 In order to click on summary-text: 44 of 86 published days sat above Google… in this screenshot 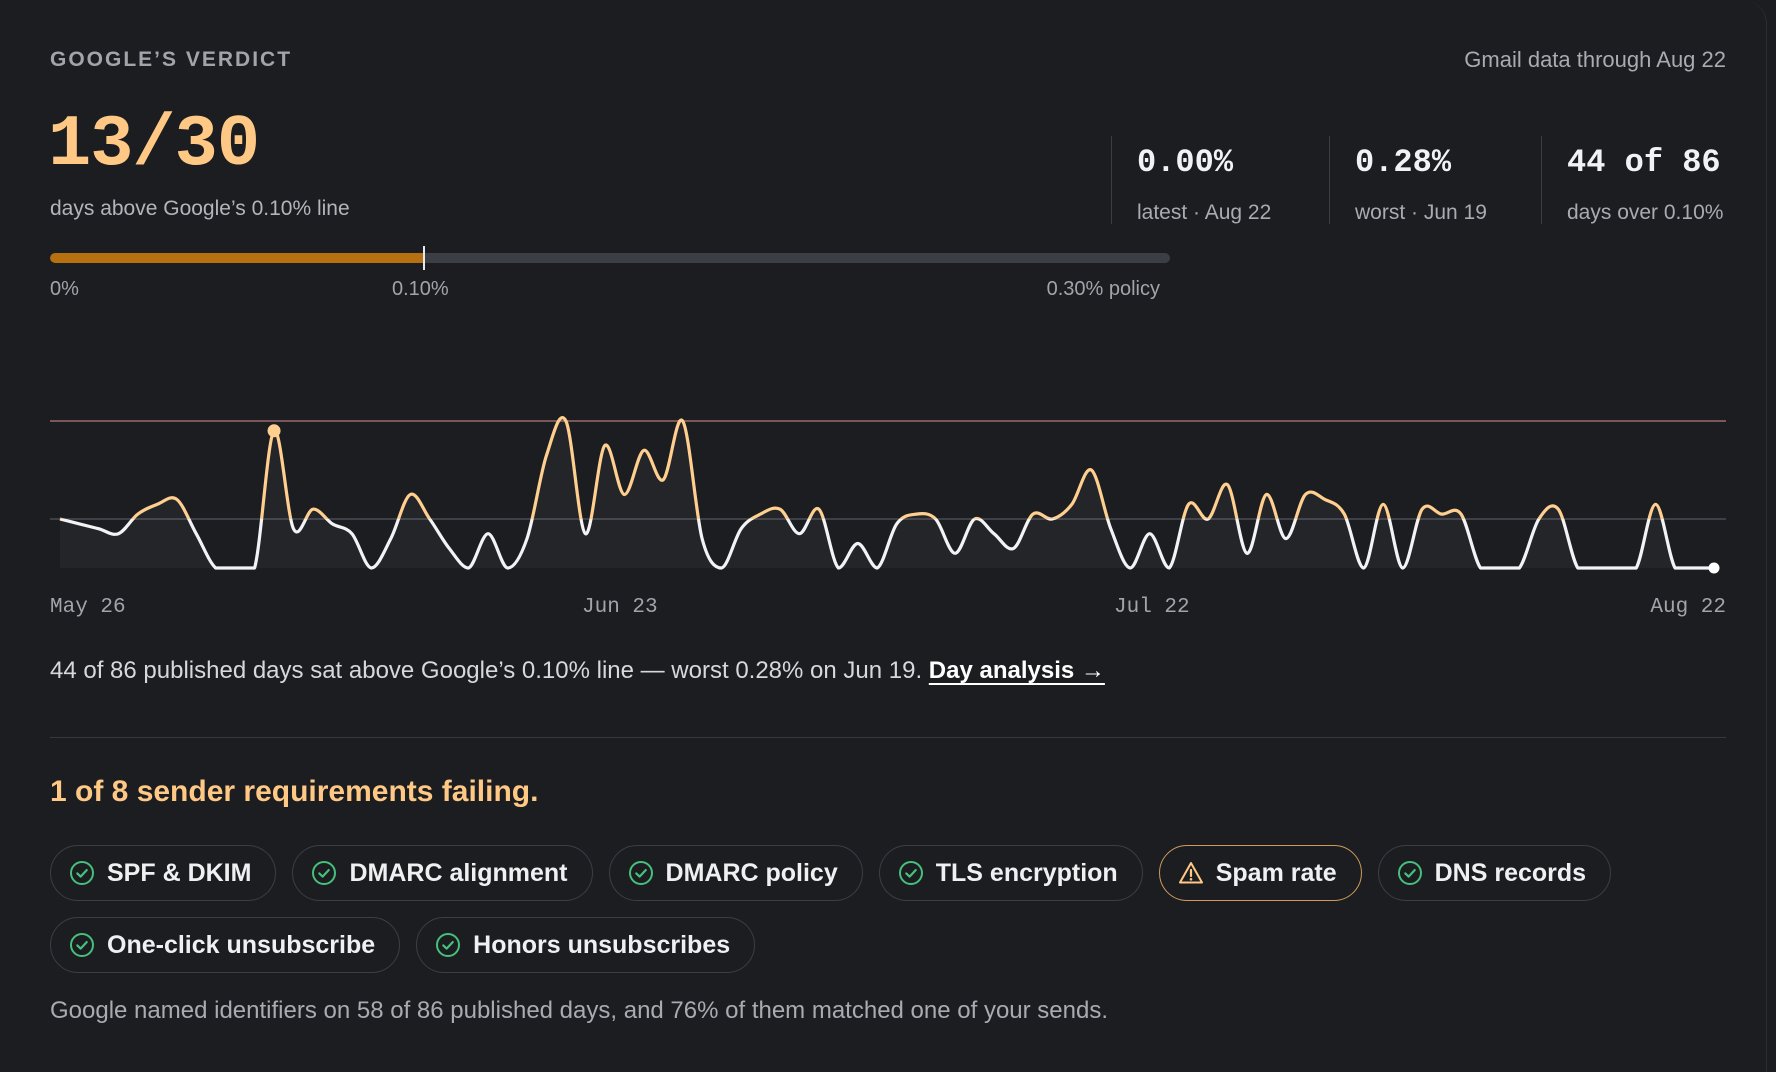, I will do `click(577, 671)`.